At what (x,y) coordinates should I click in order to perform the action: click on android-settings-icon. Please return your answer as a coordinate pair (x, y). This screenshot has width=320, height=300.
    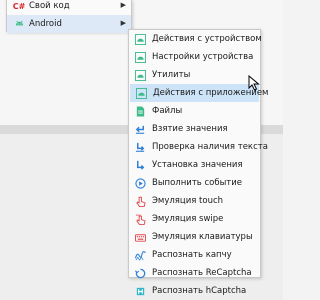
    Looking at the image, I should click on (140, 57).